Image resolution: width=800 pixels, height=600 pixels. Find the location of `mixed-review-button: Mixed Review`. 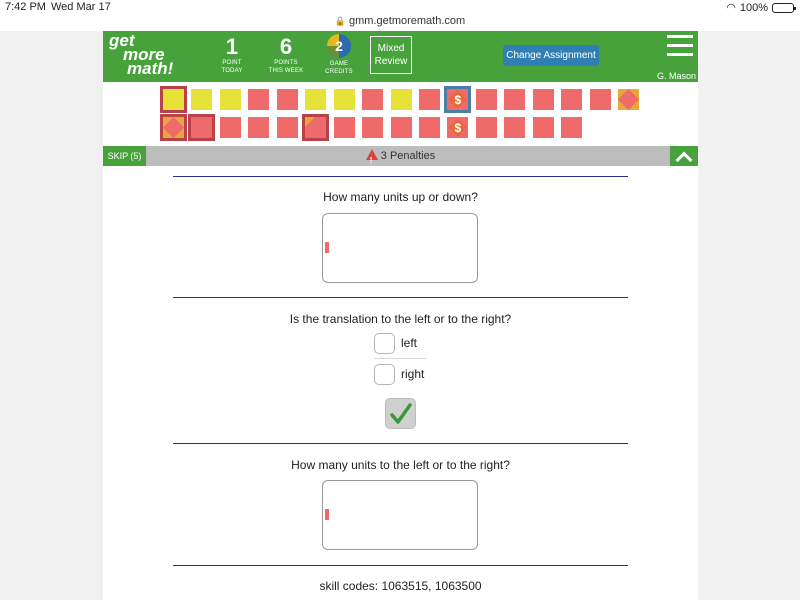

mixed-review-button: Mixed Review is located at coordinates (391, 55).